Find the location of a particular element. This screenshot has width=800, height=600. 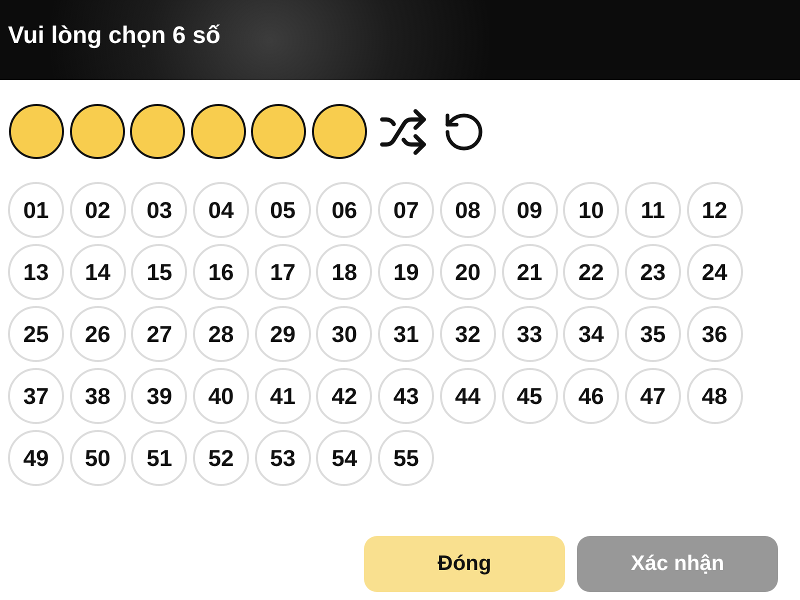

number-ball: 36 is located at coordinates (714, 334).